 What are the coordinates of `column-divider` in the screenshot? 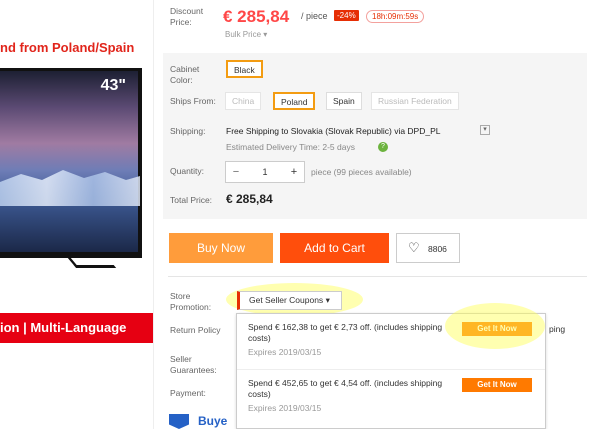 It's located at (153, 214).